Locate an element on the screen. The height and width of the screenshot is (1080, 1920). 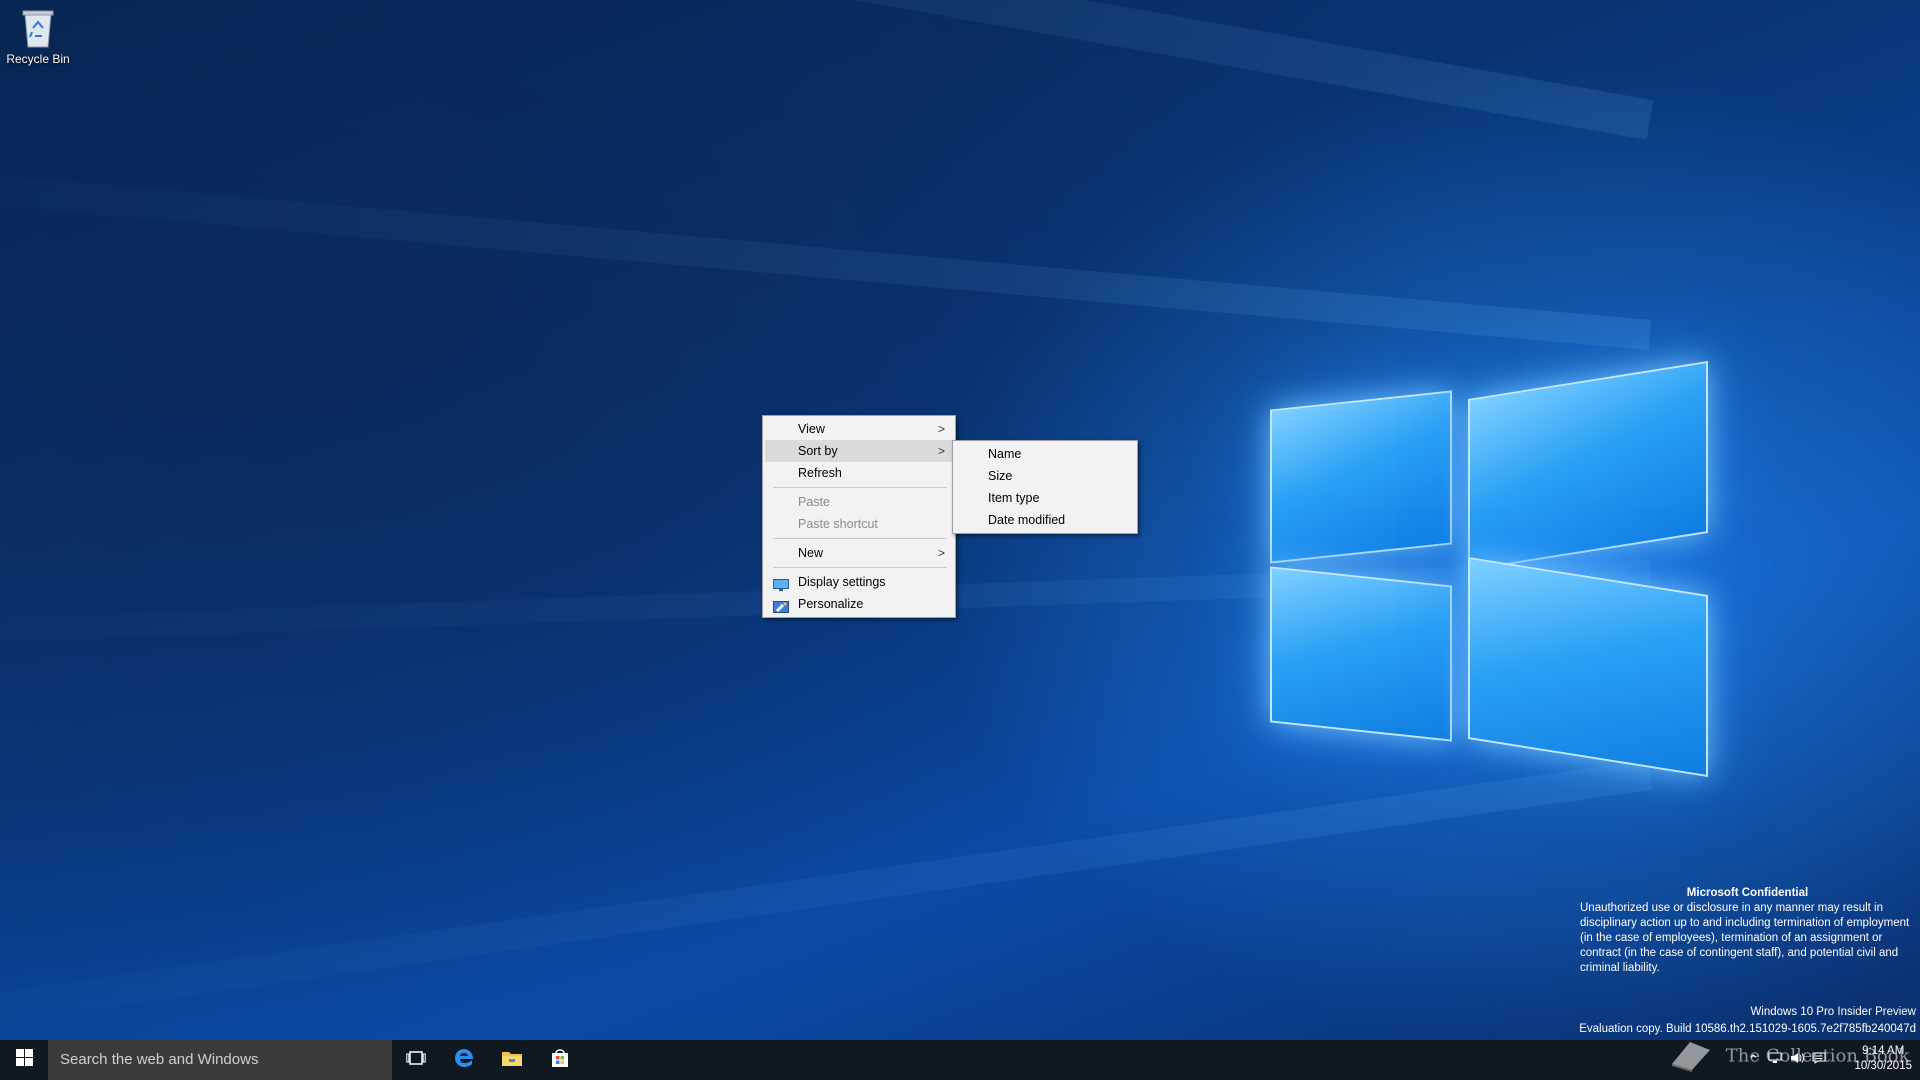
menu-item-personalize: Personalize is located at coordinates (859, 604).